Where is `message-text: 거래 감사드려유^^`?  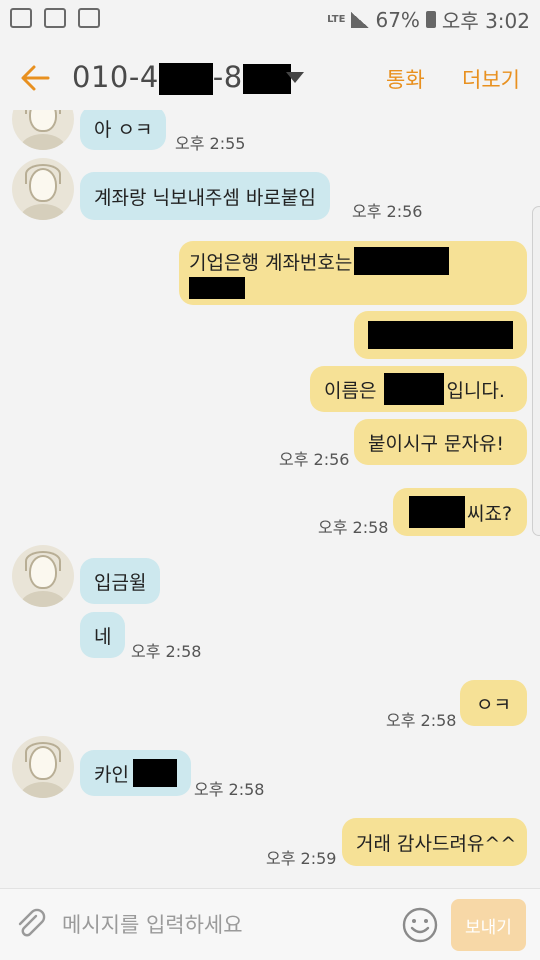
message-text: 거래 감사드려유^^ is located at coordinates (436, 843).